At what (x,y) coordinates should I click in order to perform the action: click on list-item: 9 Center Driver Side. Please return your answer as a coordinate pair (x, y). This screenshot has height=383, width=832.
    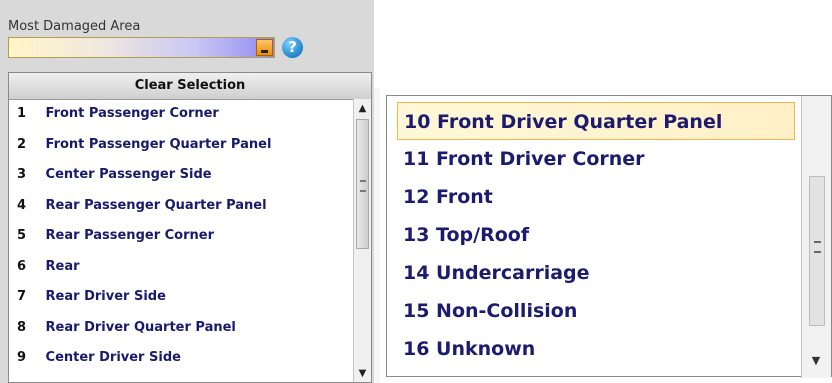
    Looking at the image, I should click on (180, 358).